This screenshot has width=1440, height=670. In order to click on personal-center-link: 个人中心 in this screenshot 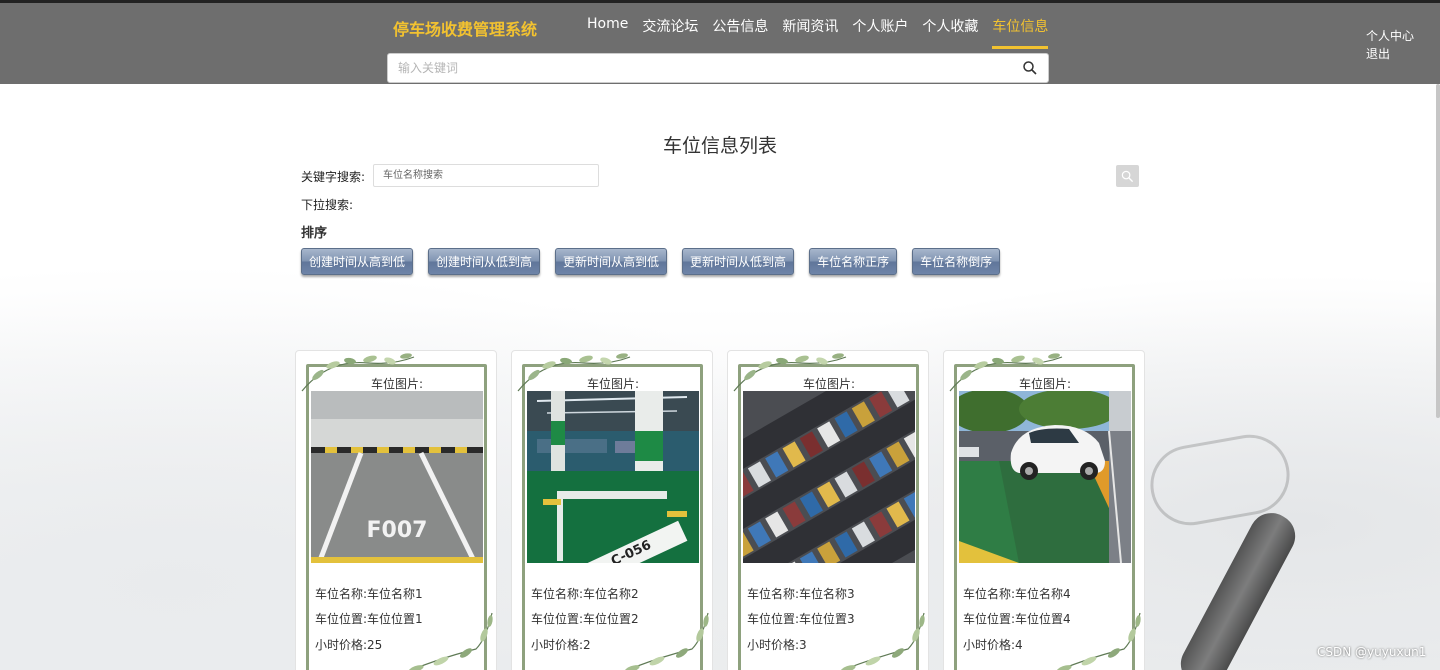, I will do `click(1390, 36)`.